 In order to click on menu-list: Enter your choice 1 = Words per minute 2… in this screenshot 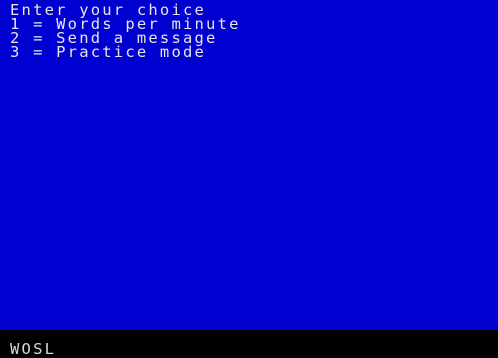, I will do `click(125, 31)`.